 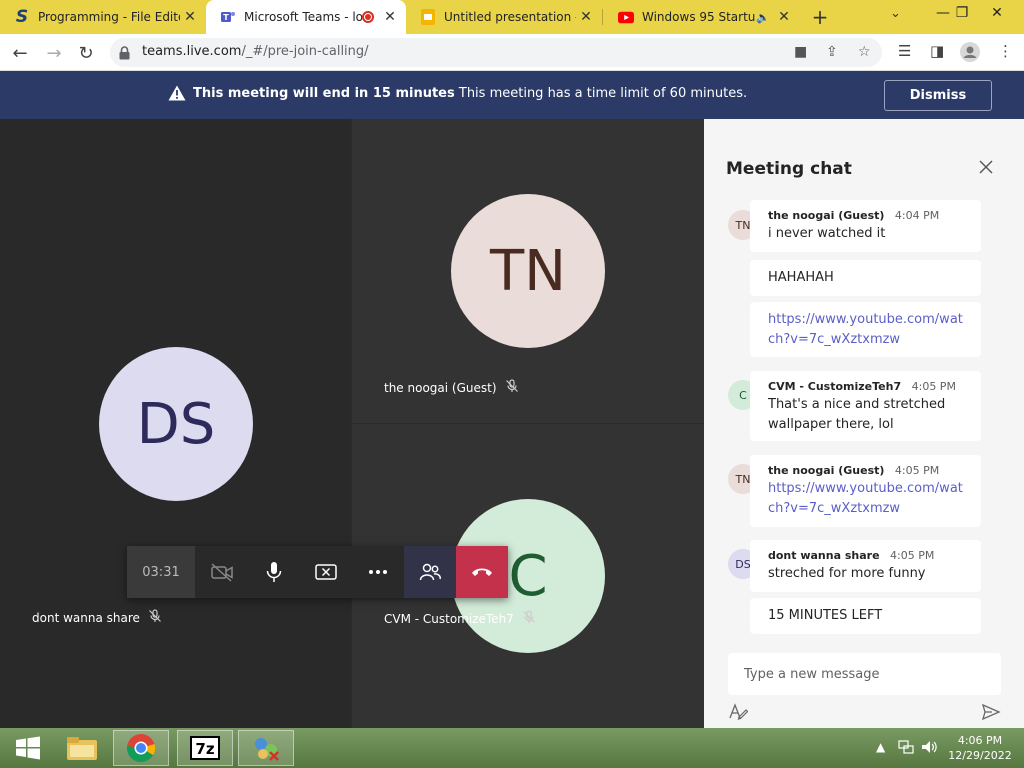 What do you see at coordinates (904, 51) in the screenshot?
I see `reading-list-icon: ☰` at bounding box center [904, 51].